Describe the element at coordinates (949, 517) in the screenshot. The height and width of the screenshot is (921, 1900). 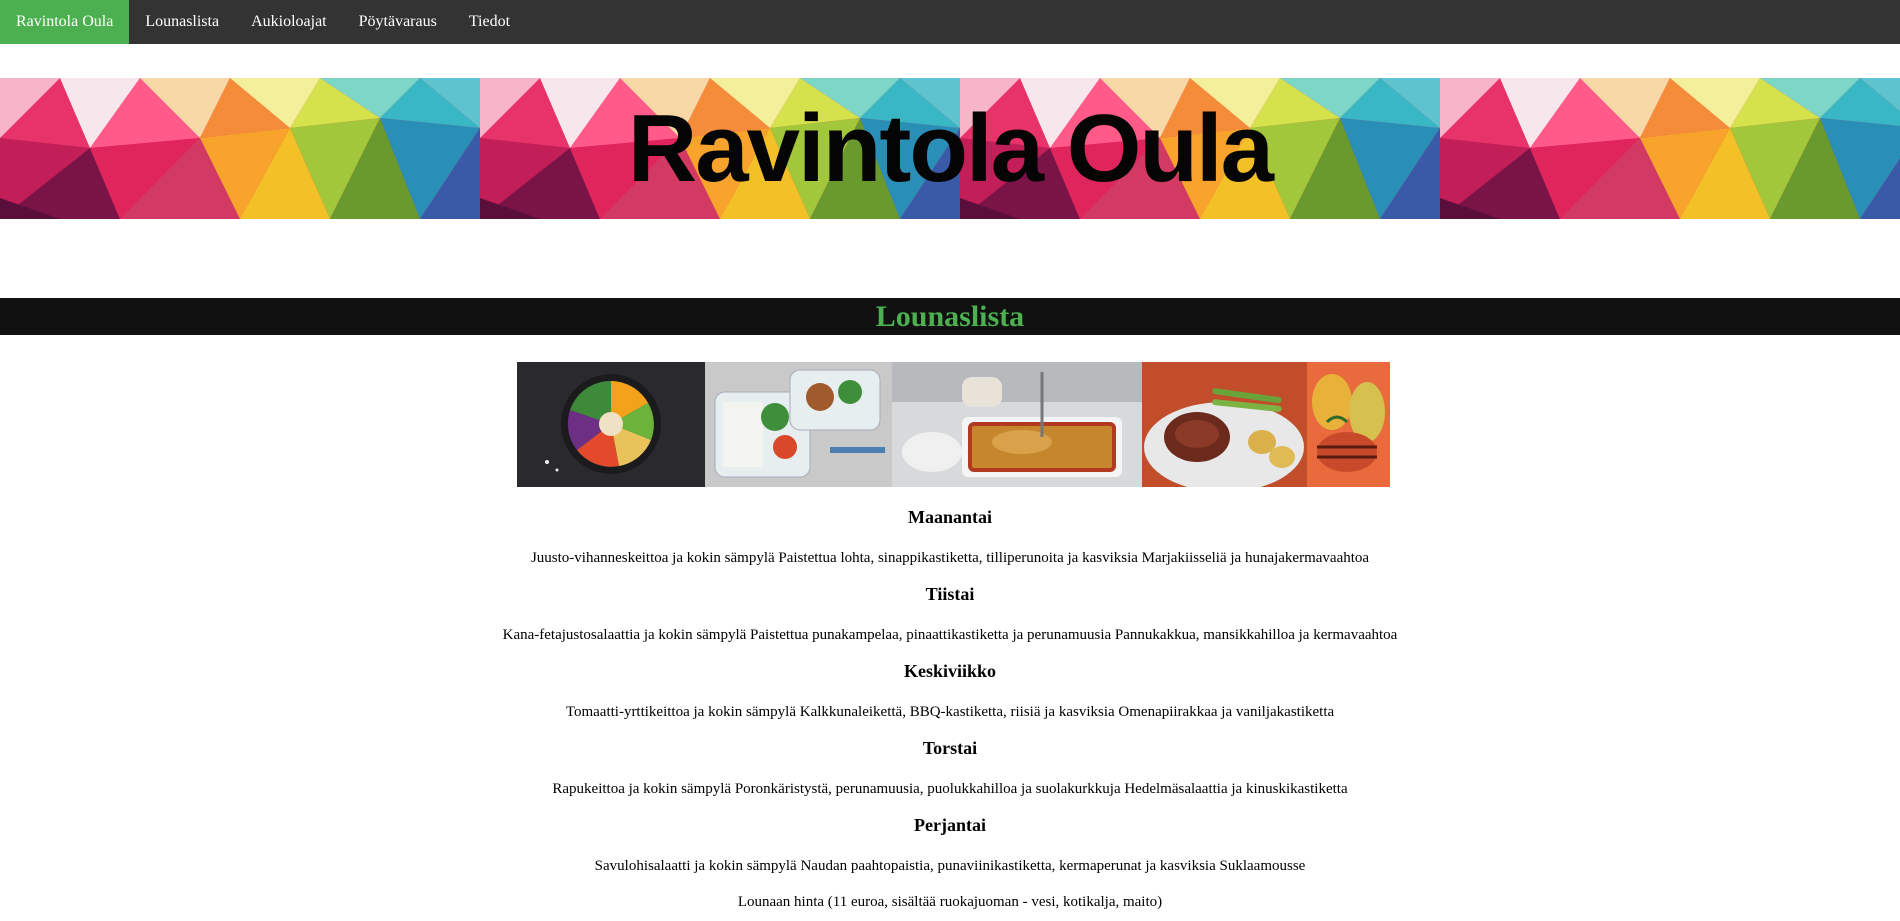
I see `day-heading-maanantai: Maanantai` at that location.